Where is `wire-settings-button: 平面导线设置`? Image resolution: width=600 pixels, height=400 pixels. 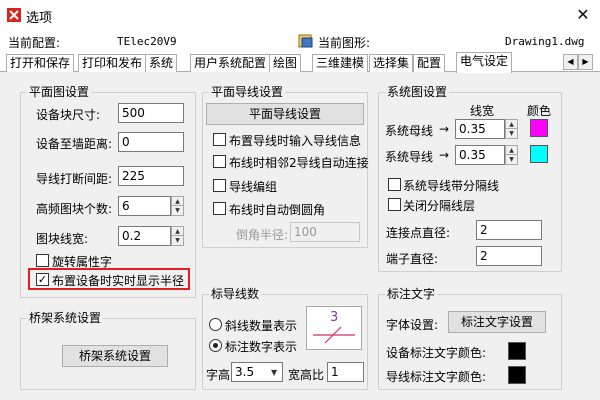 wire-settings-button: 平面导线设置 is located at coordinates (285, 114).